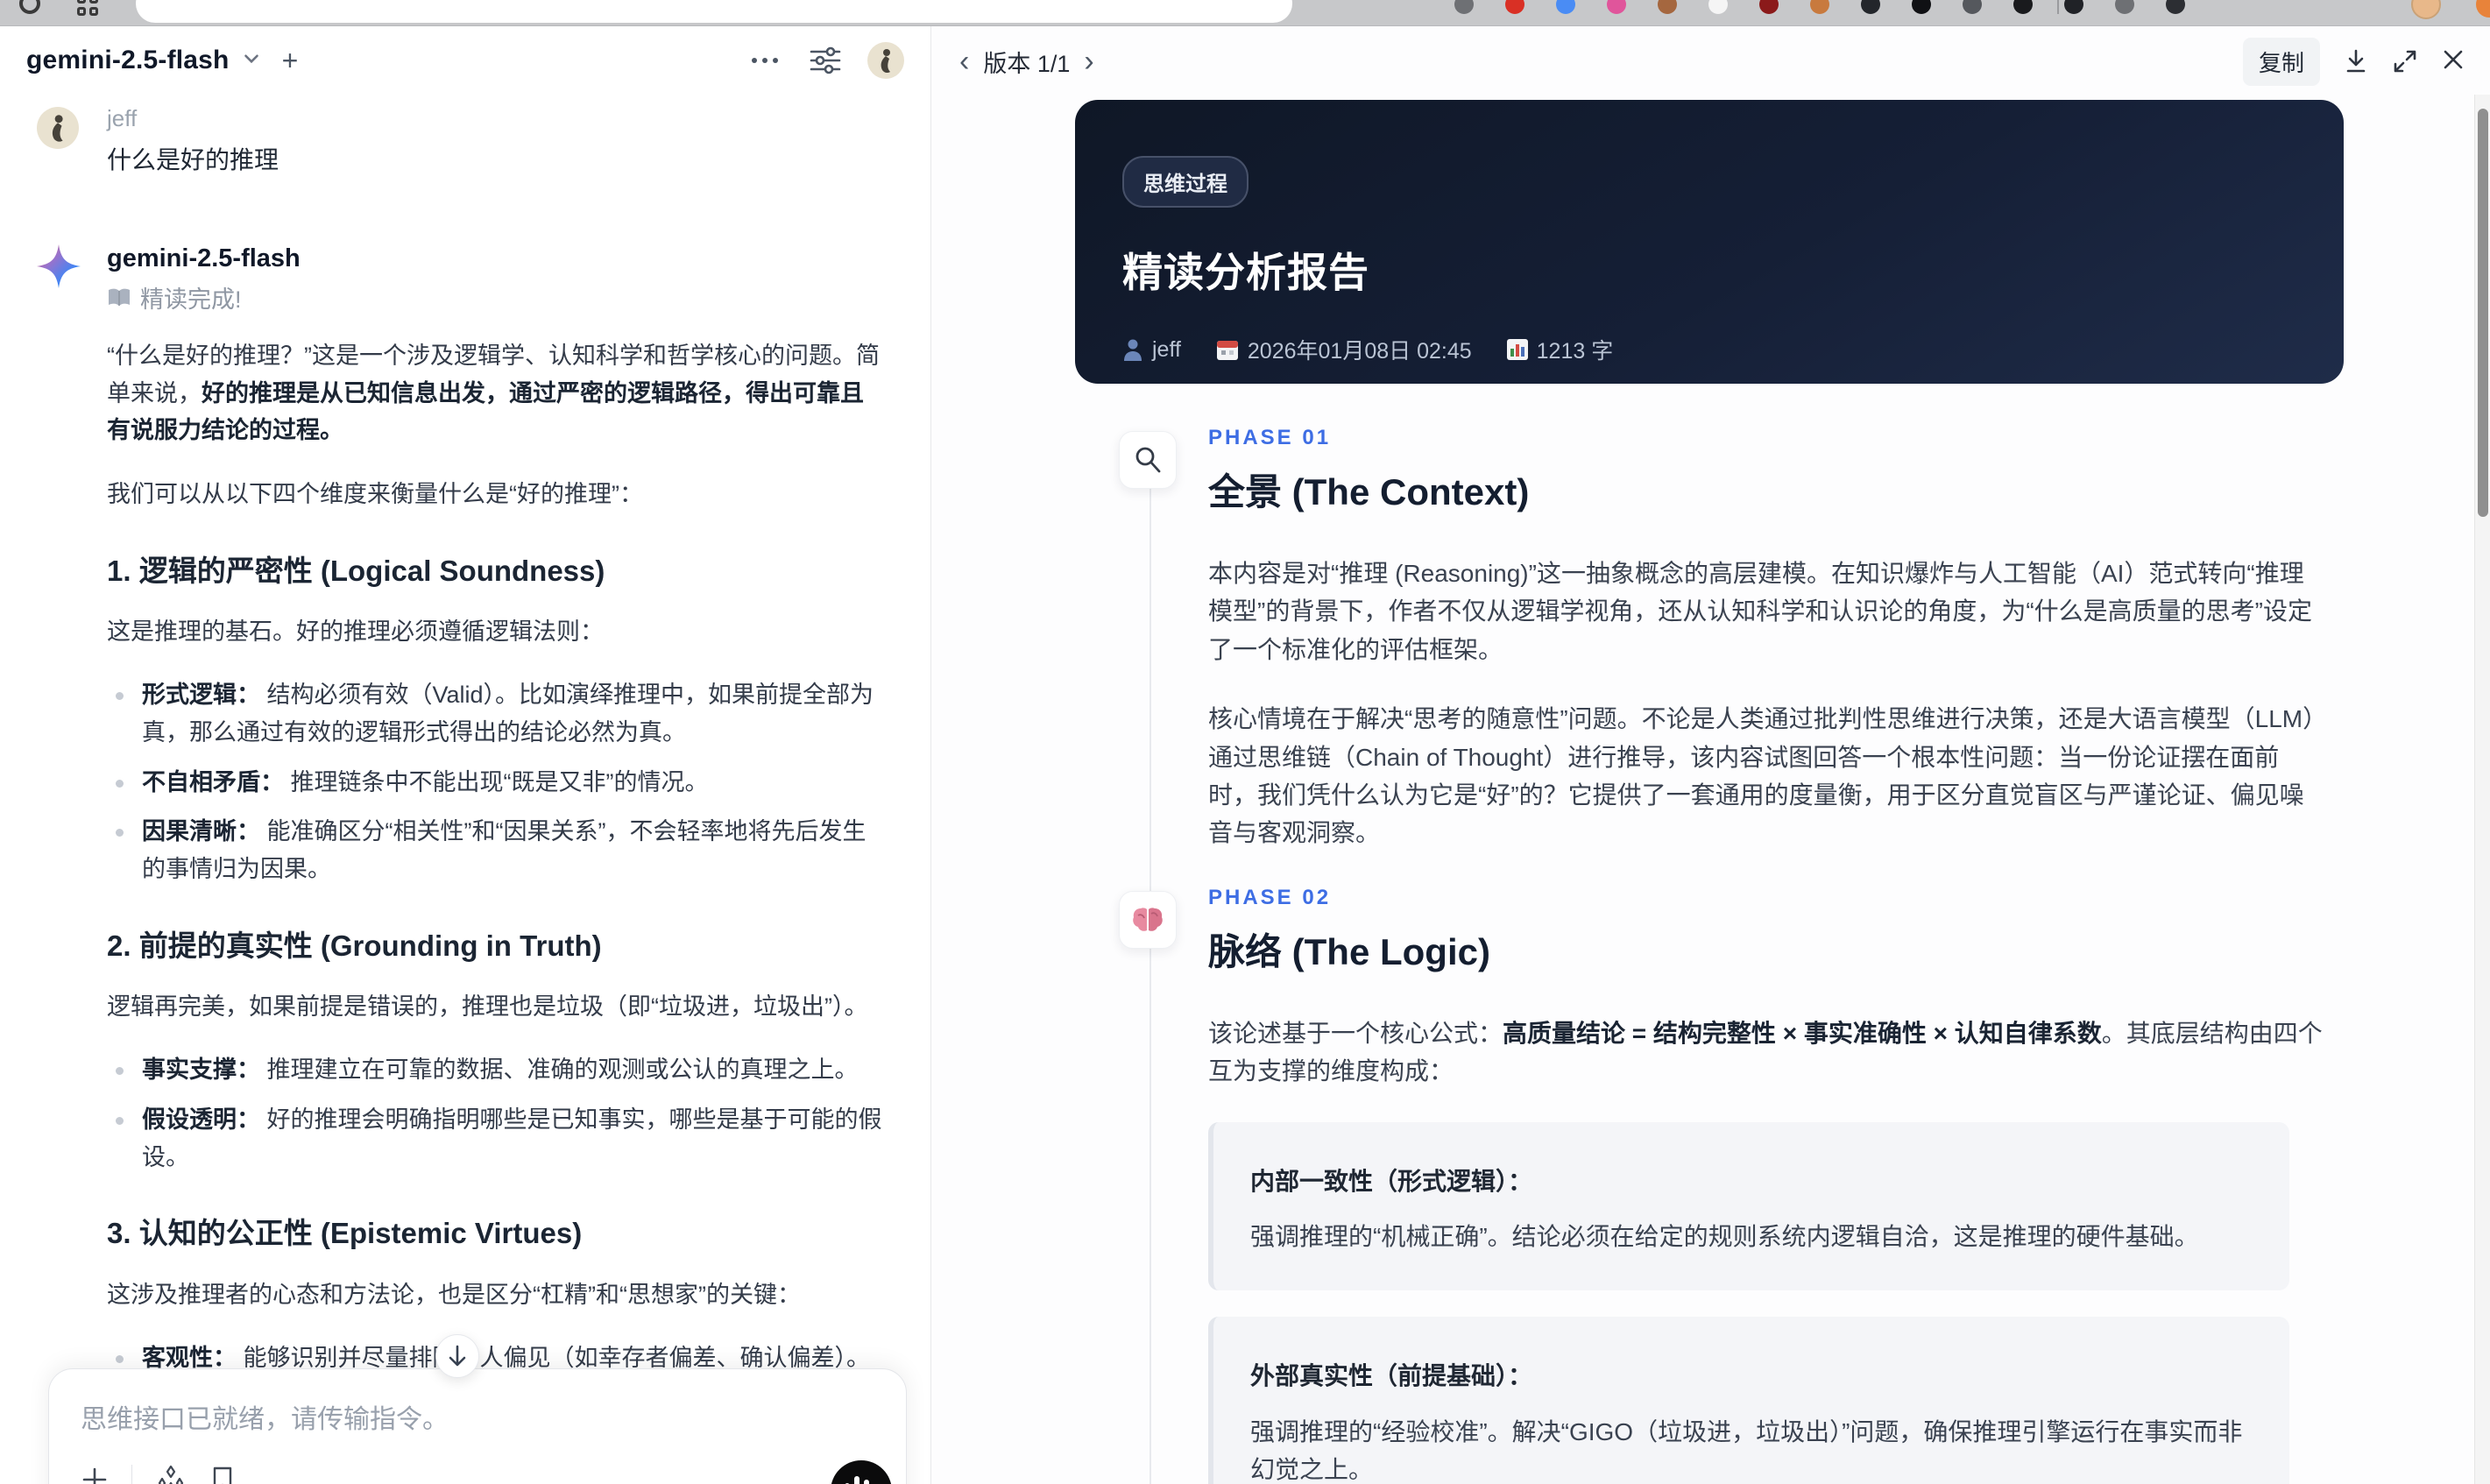 This screenshot has width=2490, height=1484. Describe the element at coordinates (497, 1070) in the screenshot. I see `list-item: 事实支撑： 推理建立在可靠的数据、准确的观测或公认的真理之上。` at that location.